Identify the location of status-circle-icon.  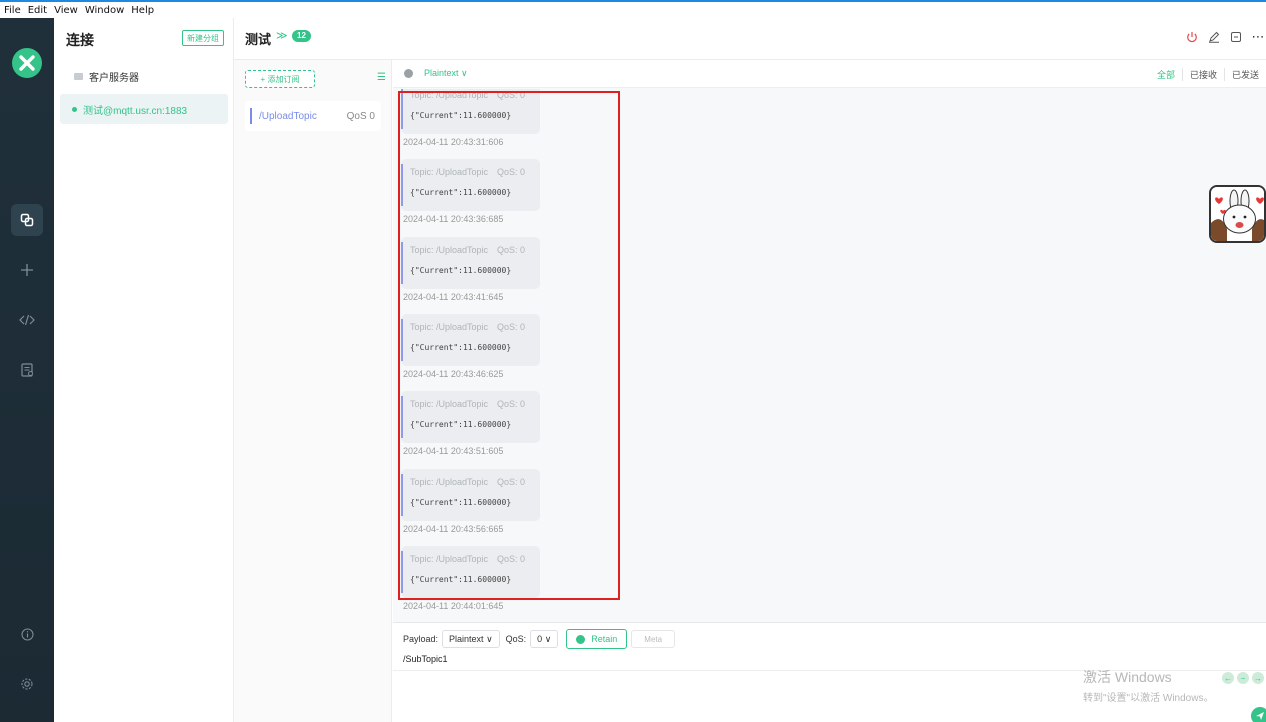
(408, 73).